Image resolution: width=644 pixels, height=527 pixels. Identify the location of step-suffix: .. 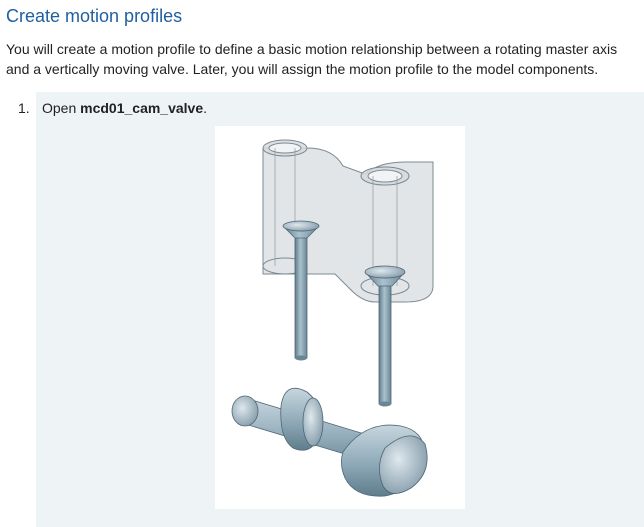
(205, 108).